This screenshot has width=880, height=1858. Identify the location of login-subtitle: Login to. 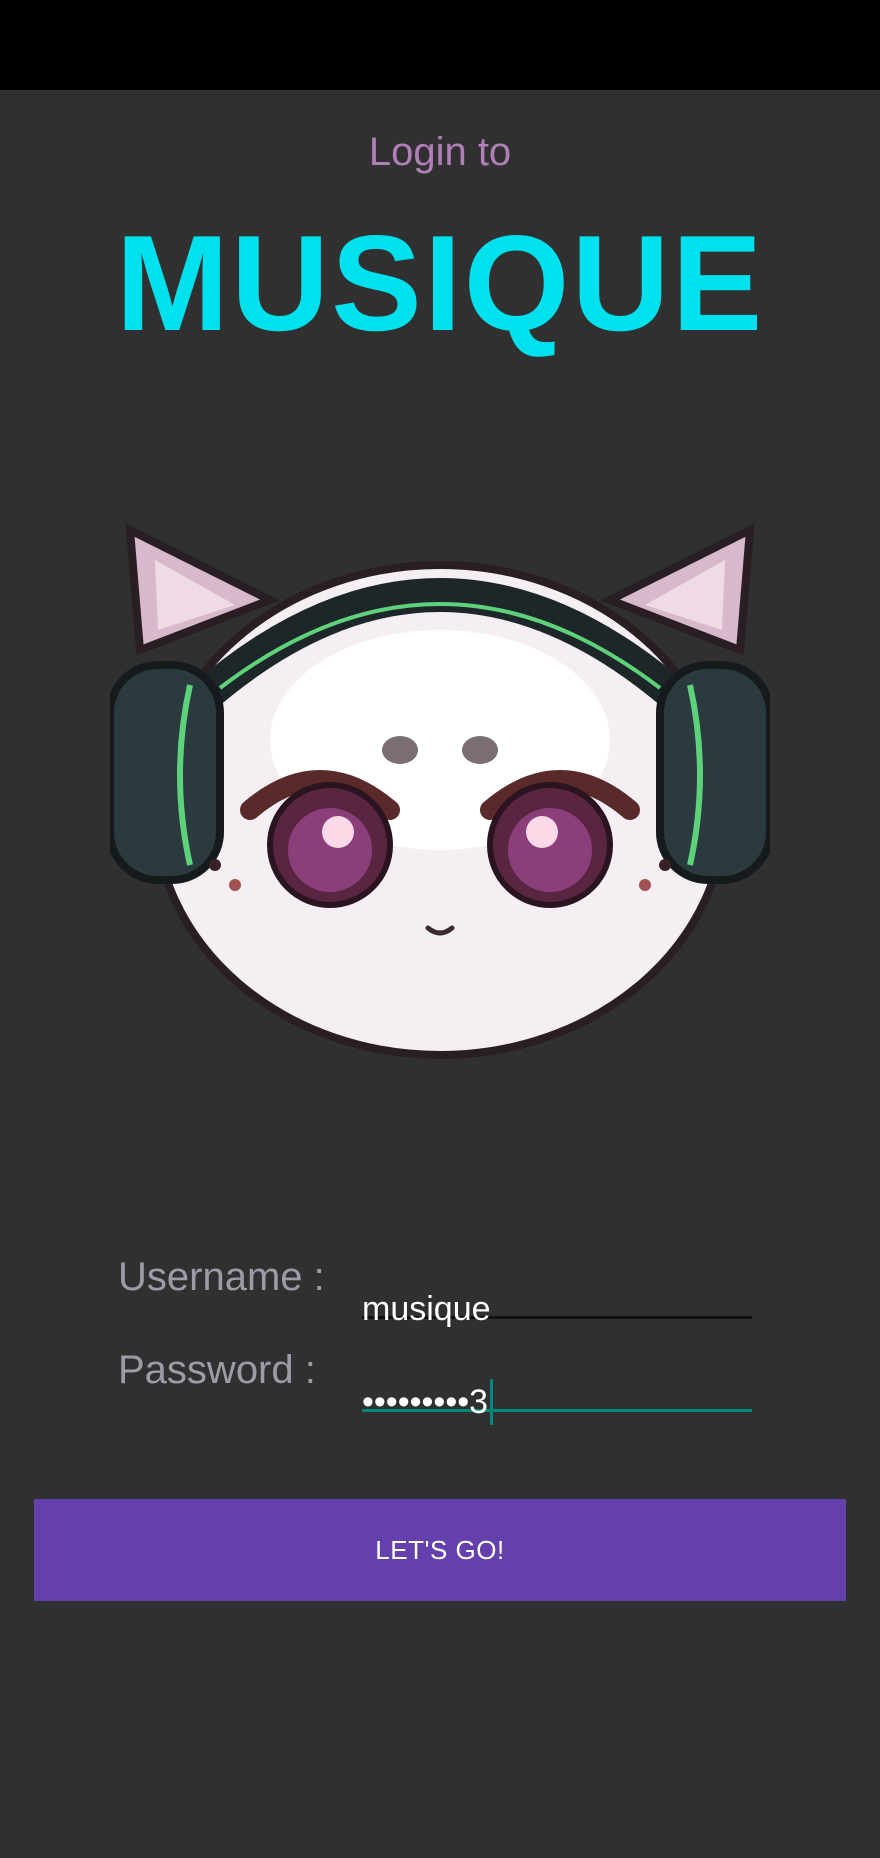
(440, 152).